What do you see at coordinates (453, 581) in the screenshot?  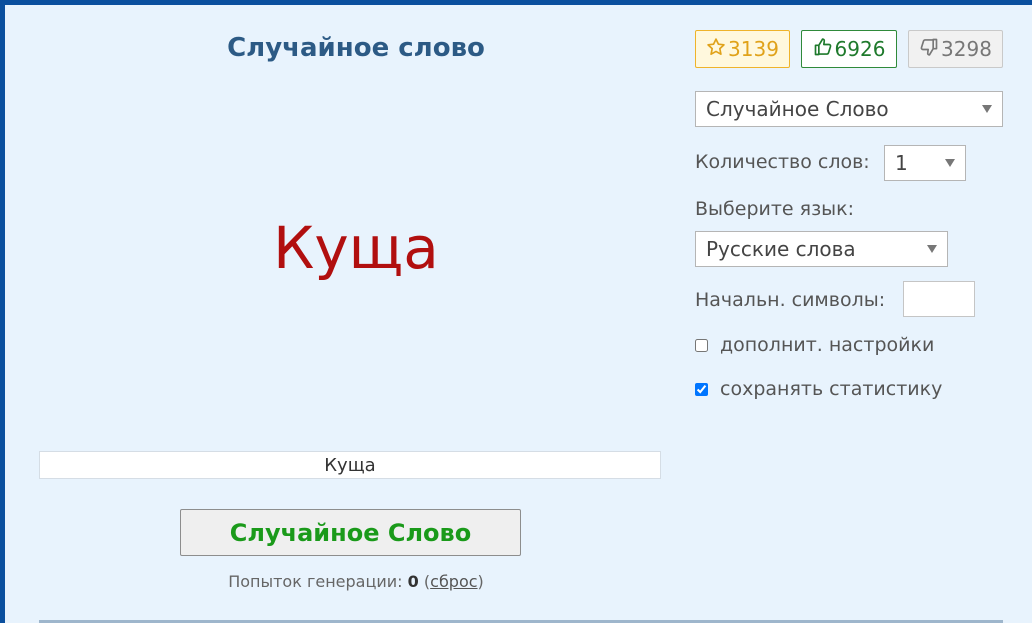 I see `reset-link: сброс` at bounding box center [453, 581].